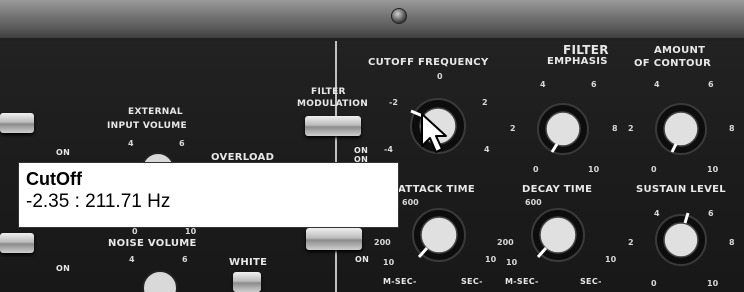 The image size is (744, 292). What do you see at coordinates (208, 195) in the screenshot?
I see `value-tooltip: CutOff -2.35 : 211.71 Hz` at bounding box center [208, 195].